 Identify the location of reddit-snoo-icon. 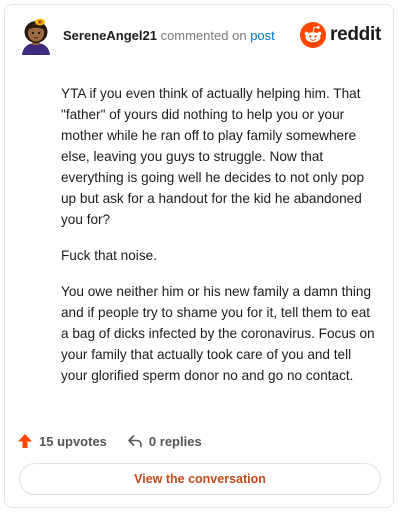
(313, 35).